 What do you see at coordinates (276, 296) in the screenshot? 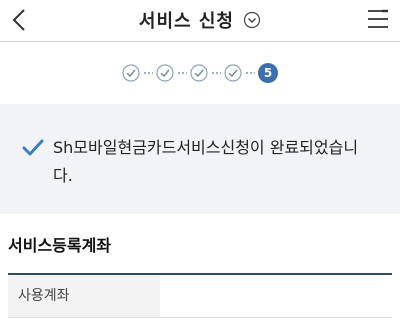
I see `account-value` at bounding box center [276, 296].